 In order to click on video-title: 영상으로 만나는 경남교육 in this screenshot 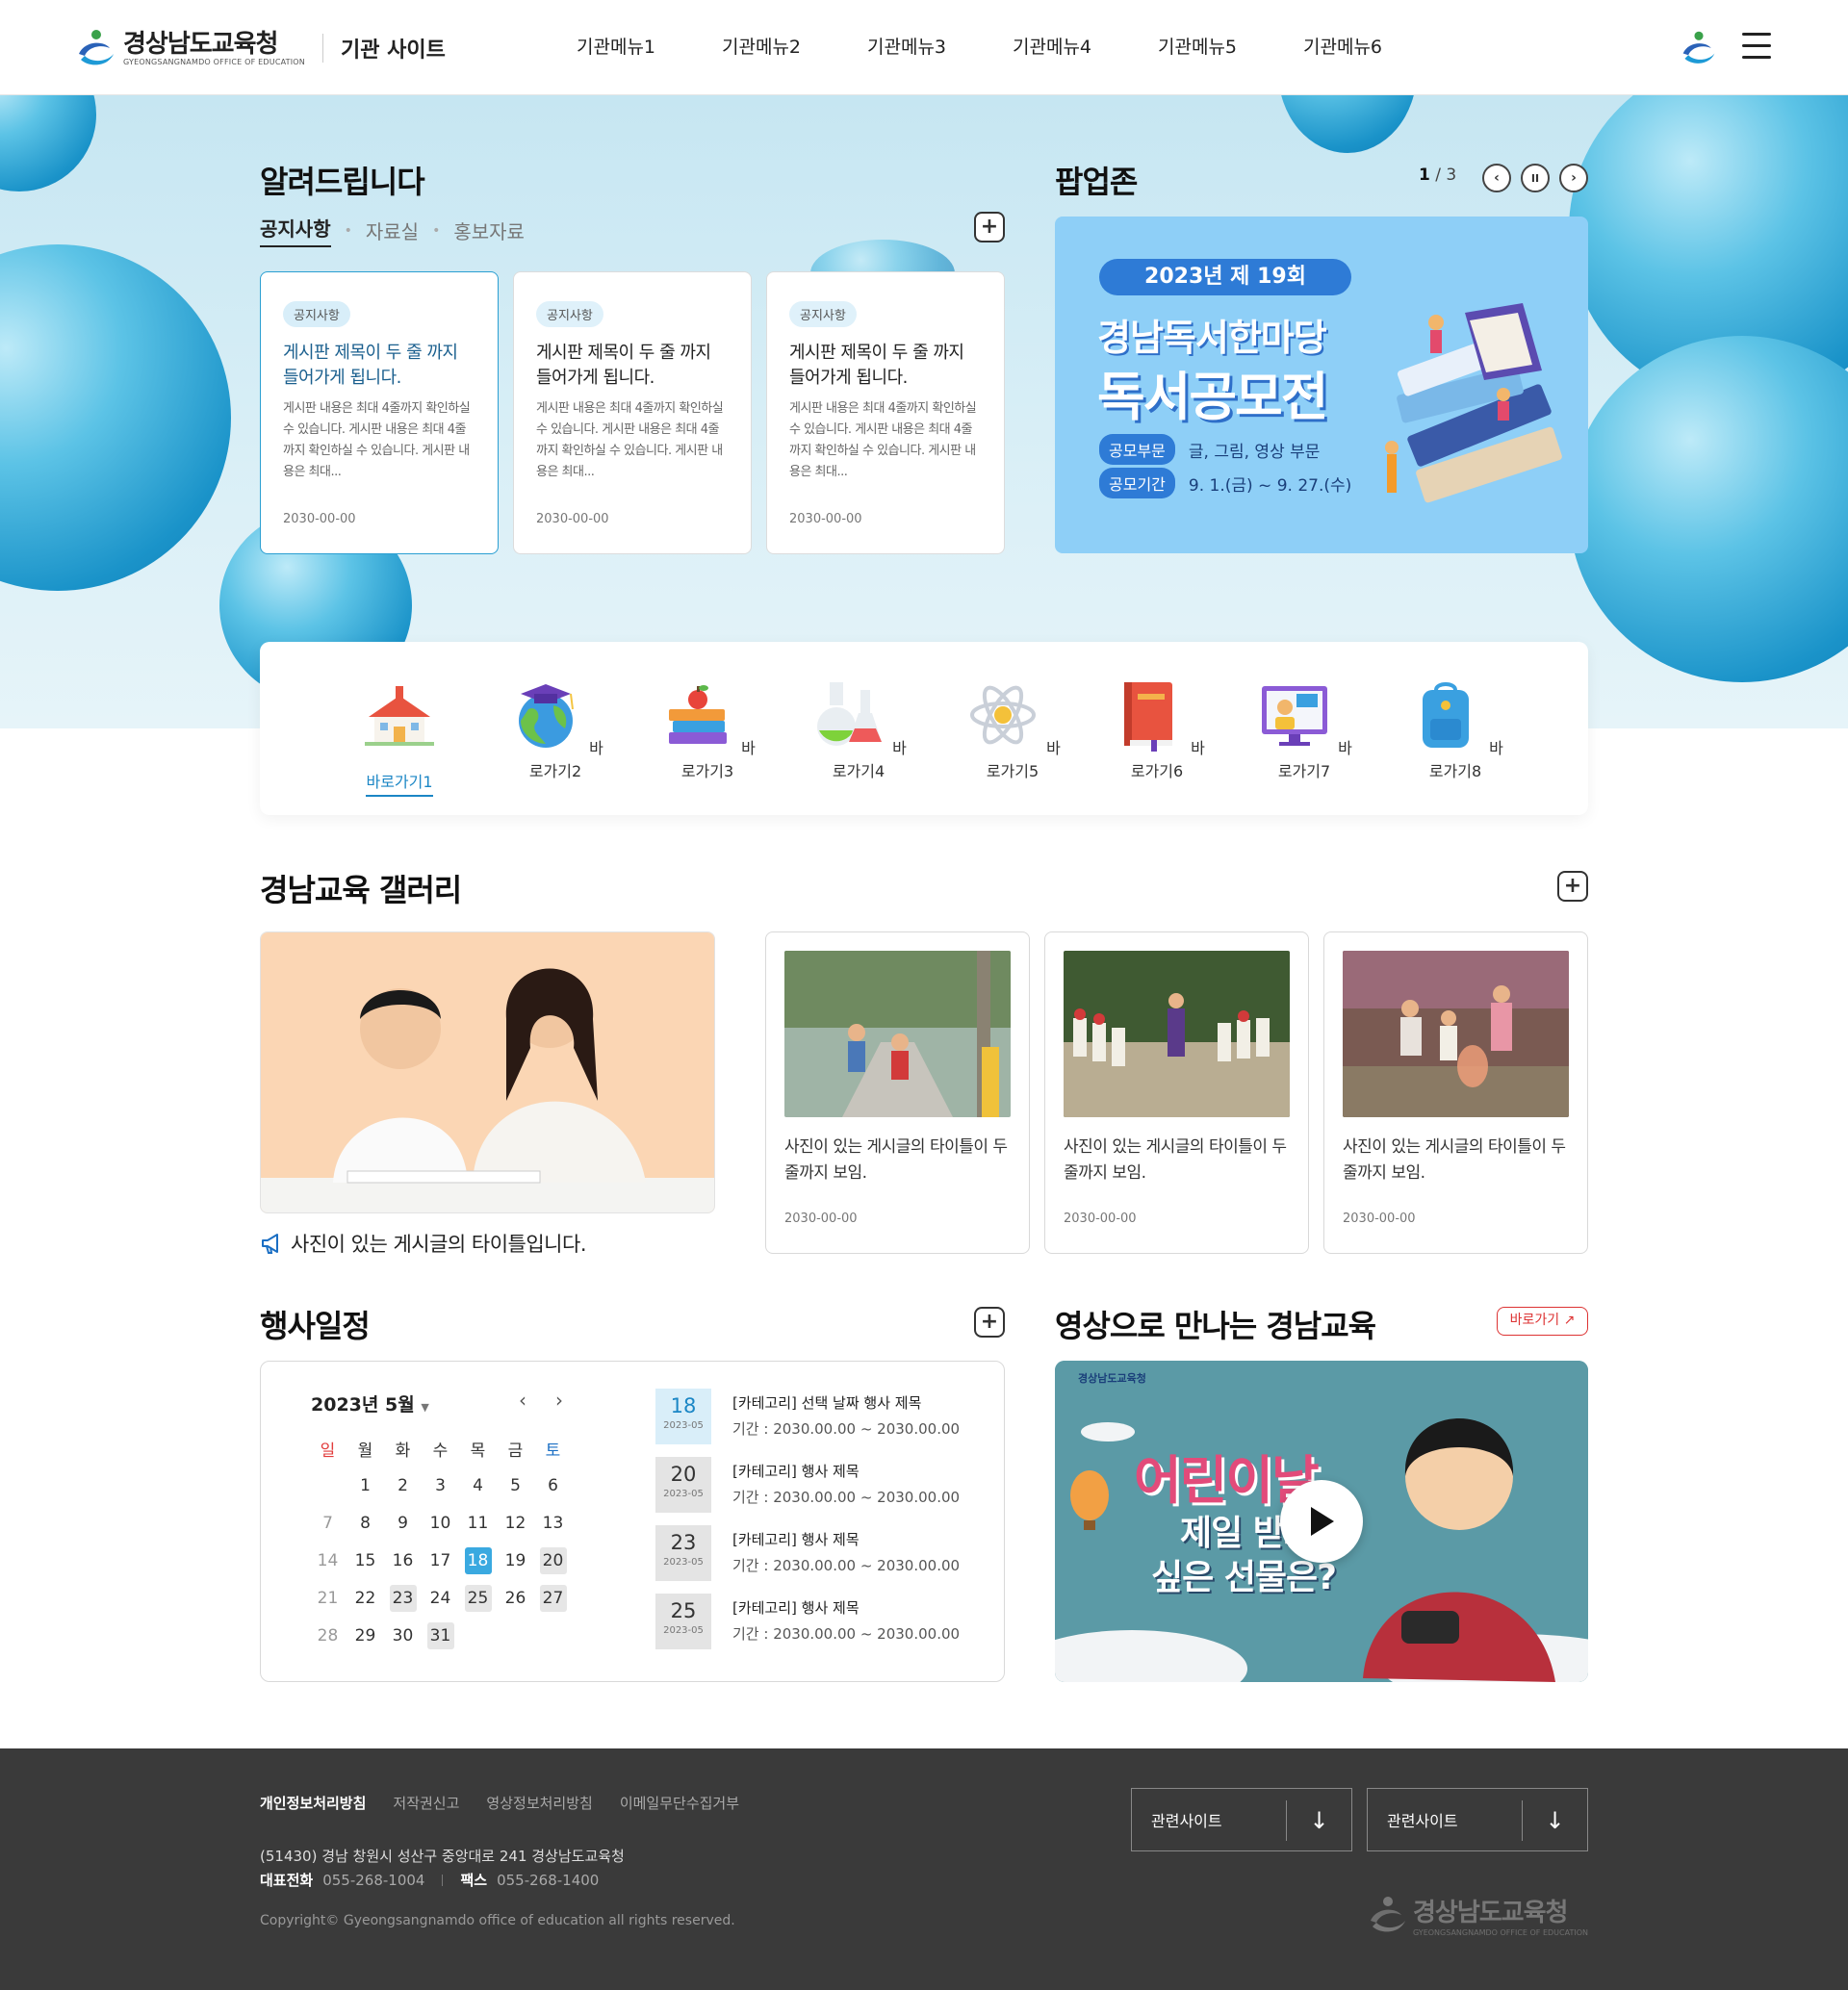, I will do `click(1215, 1326)`.